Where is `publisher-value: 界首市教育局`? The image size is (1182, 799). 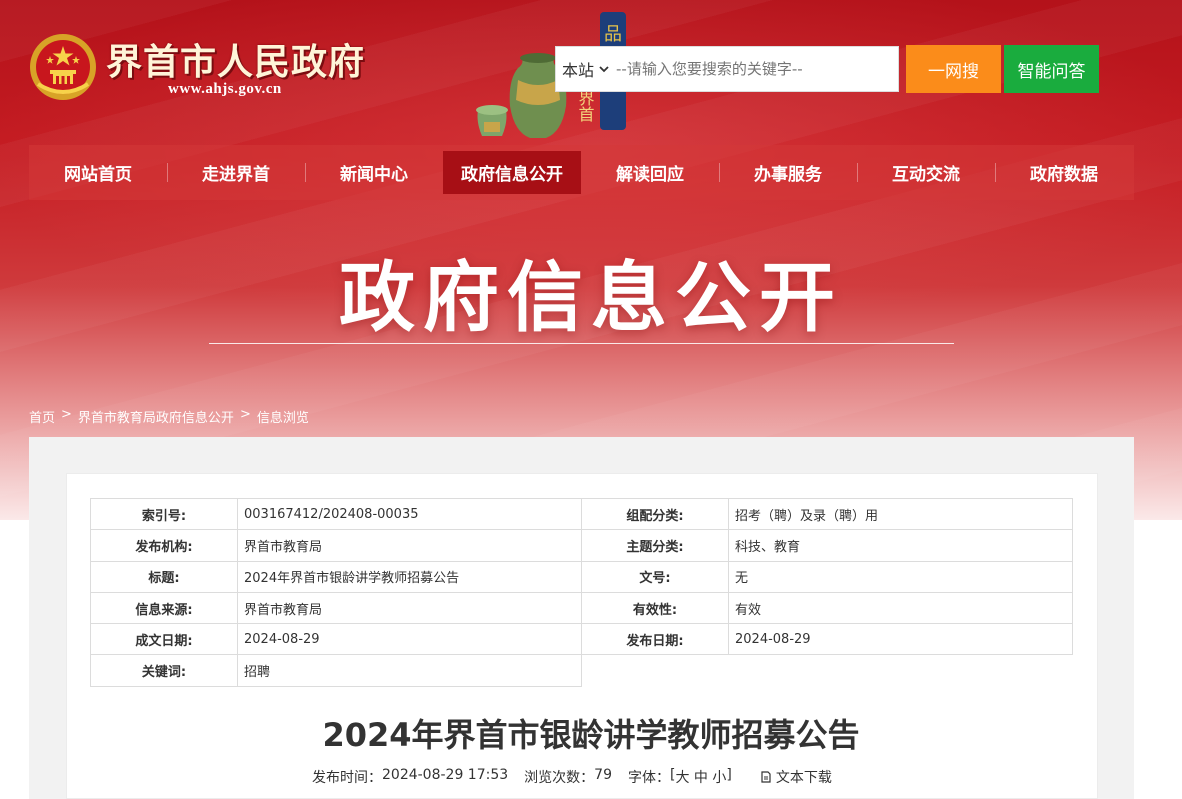 publisher-value: 界首市教育局 is located at coordinates (409, 545).